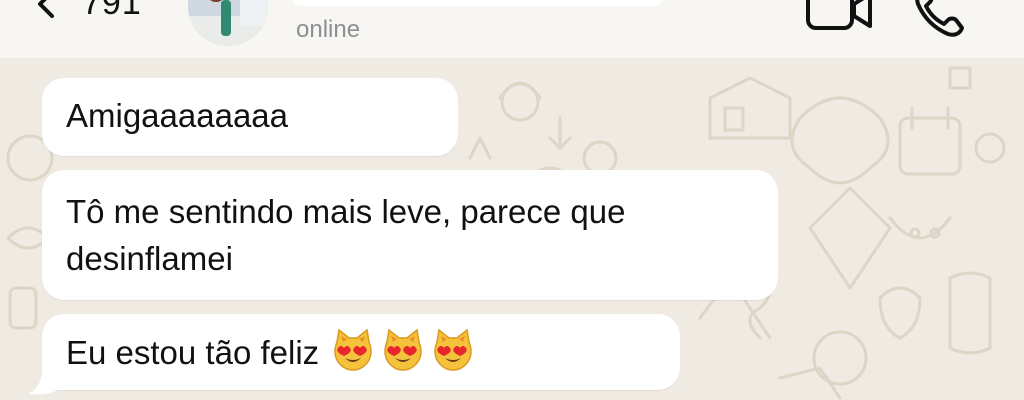 The width and height of the screenshot is (1024, 400). Describe the element at coordinates (43, 384) in the screenshot. I see `bubble-tail` at that location.